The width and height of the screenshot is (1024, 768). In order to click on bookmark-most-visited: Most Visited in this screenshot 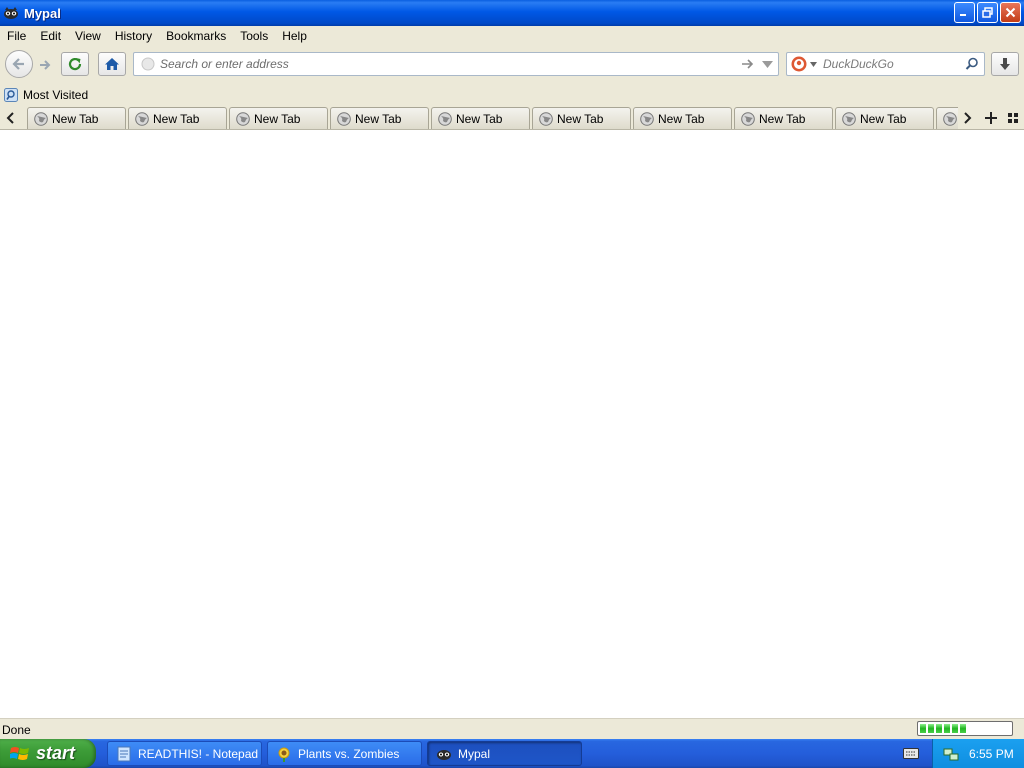, I will do `click(46, 95)`.